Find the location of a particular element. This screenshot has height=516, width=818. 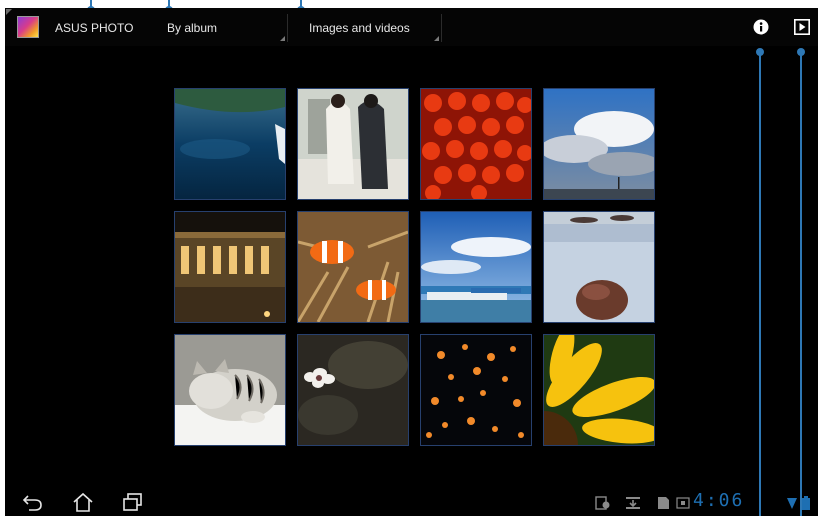

view-mode-label: By album is located at coordinates (192, 28).